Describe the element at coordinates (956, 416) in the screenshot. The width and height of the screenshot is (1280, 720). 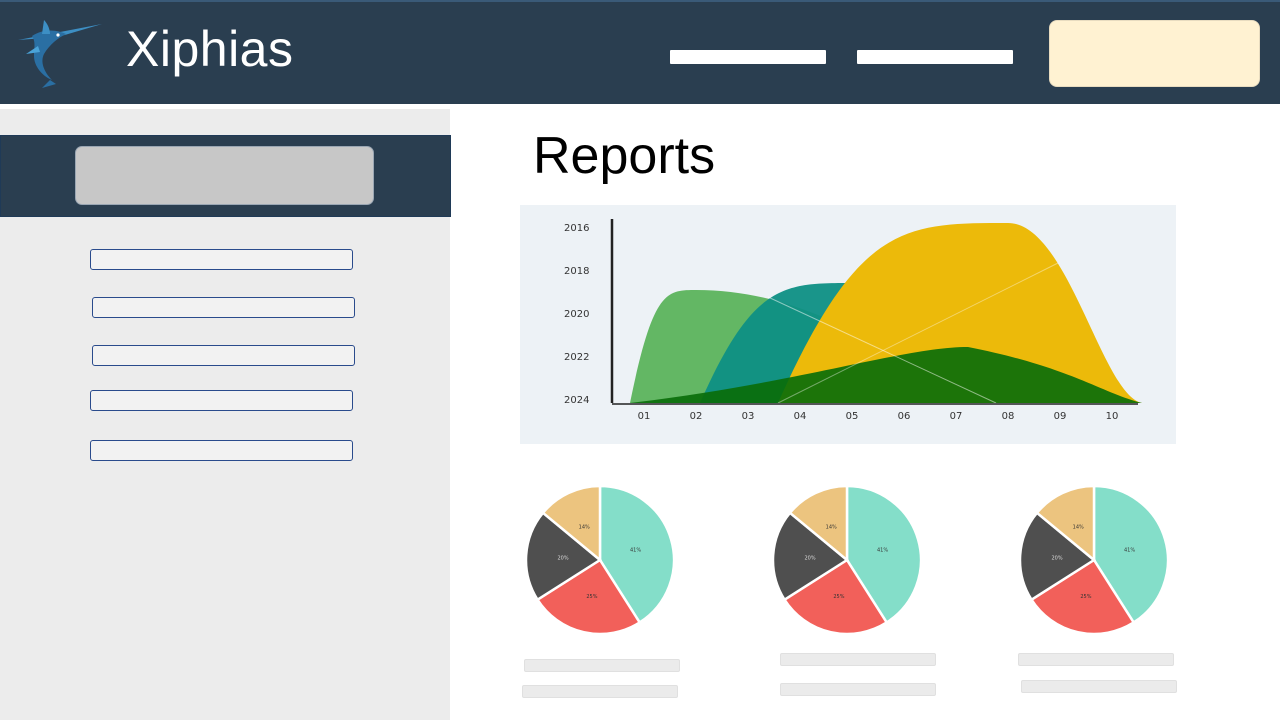
I see `x-tick-label: 07` at that location.